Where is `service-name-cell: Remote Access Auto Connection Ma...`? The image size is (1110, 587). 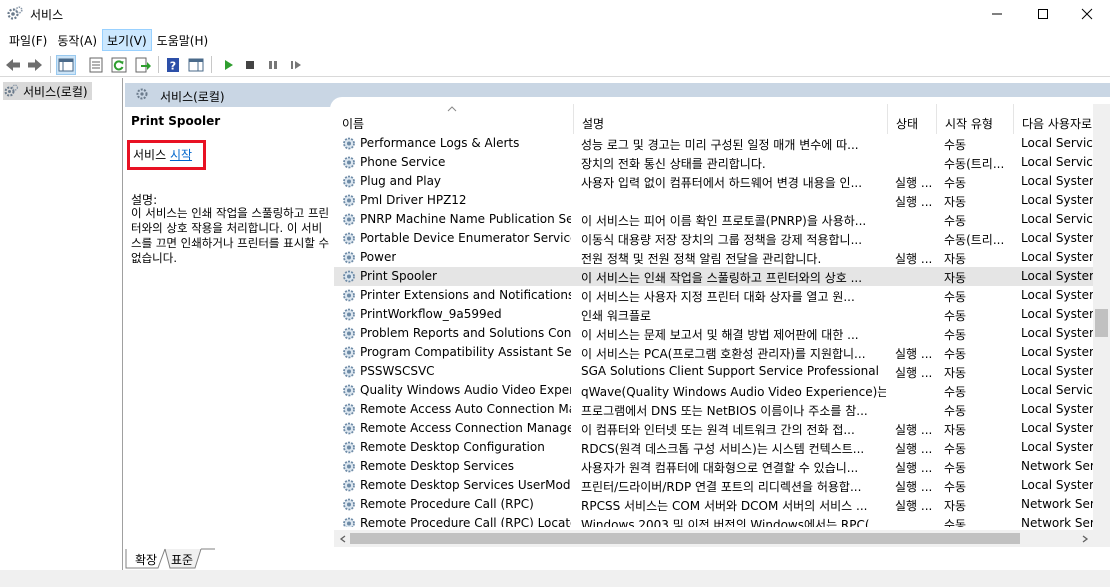 service-name-cell: Remote Access Auto Connection Ma... is located at coordinates (456, 409).